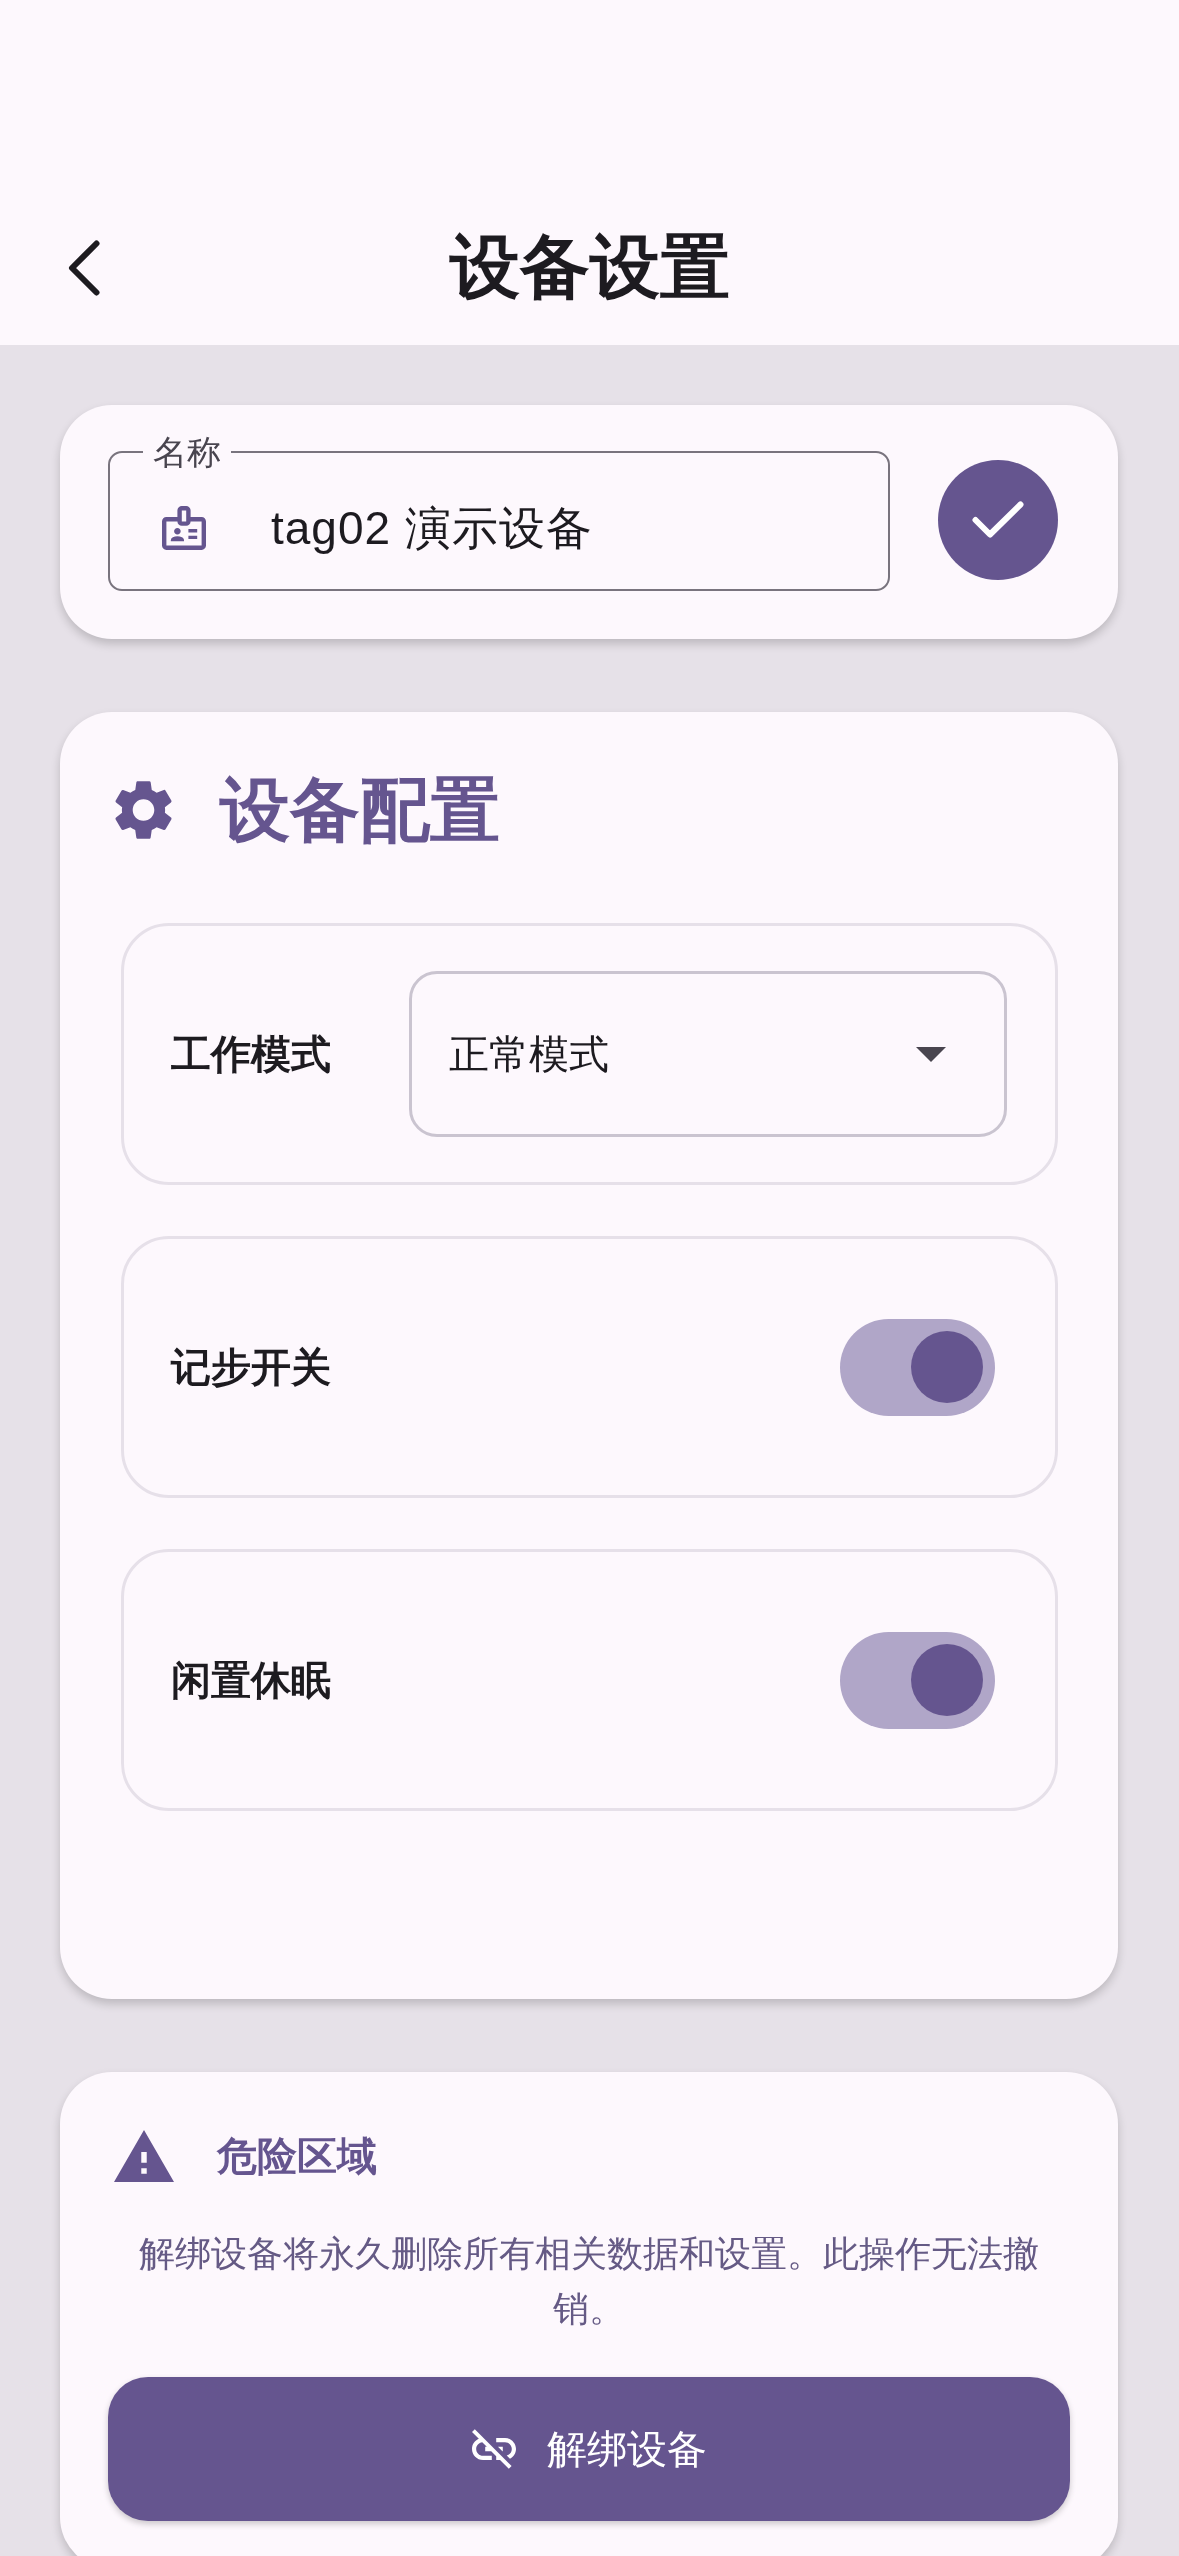 The width and height of the screenshot is (1179, 2556). What do you see at coordinates (251, 1367) in the screenshot?
I see `setting-label: 记步开关` at bounding box center [251, 1367].